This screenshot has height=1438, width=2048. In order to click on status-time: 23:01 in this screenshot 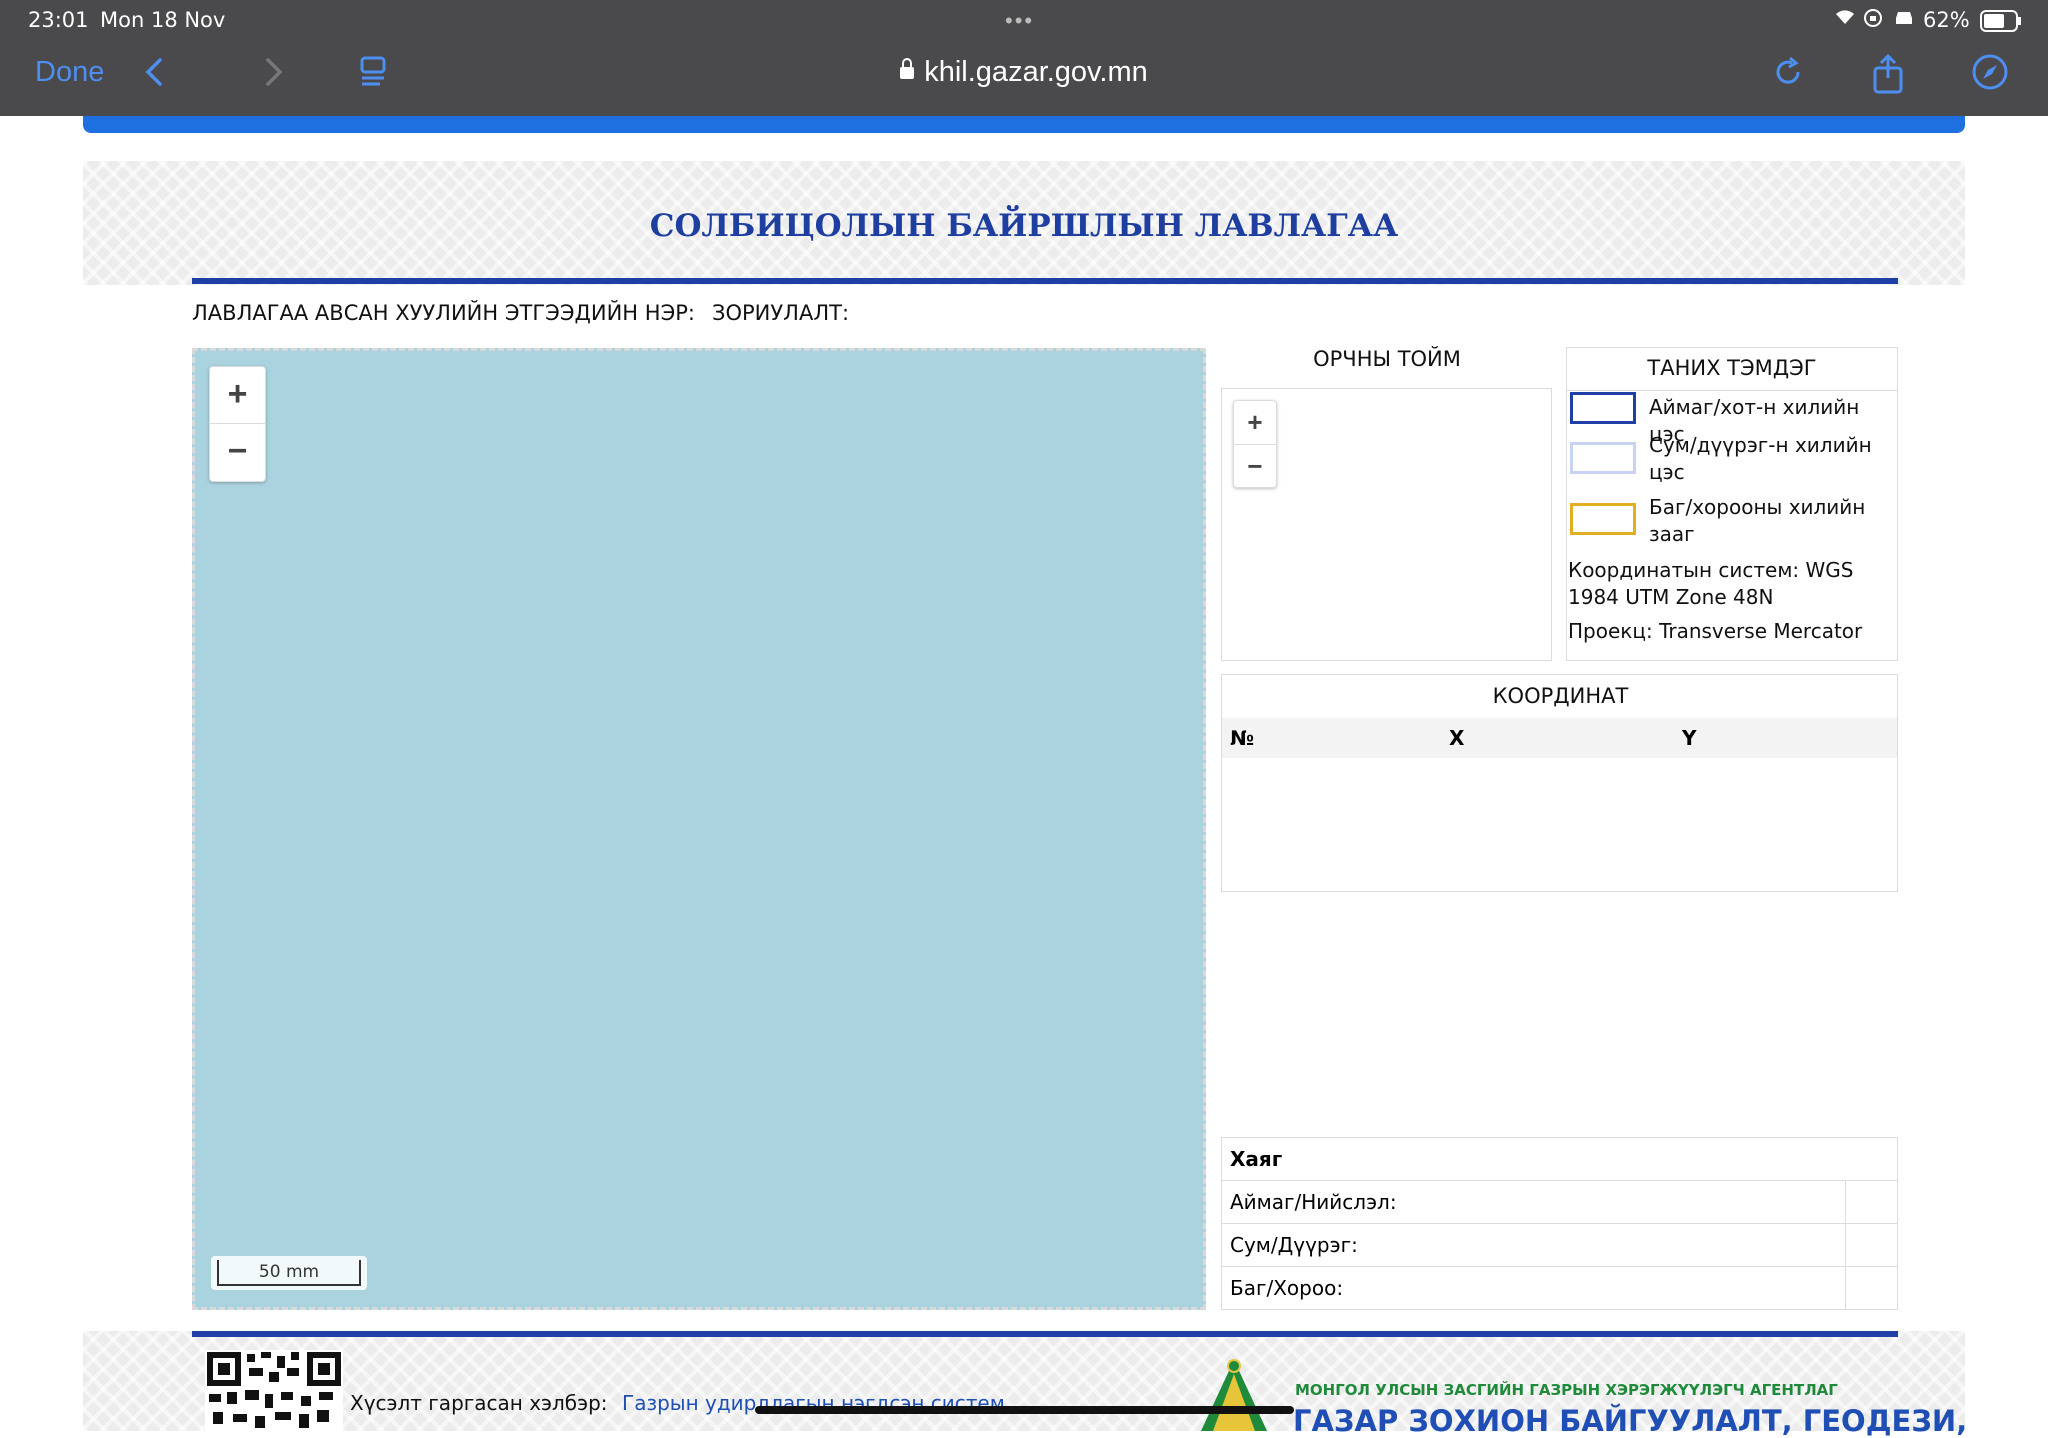, I will do `click(58, 20)`.